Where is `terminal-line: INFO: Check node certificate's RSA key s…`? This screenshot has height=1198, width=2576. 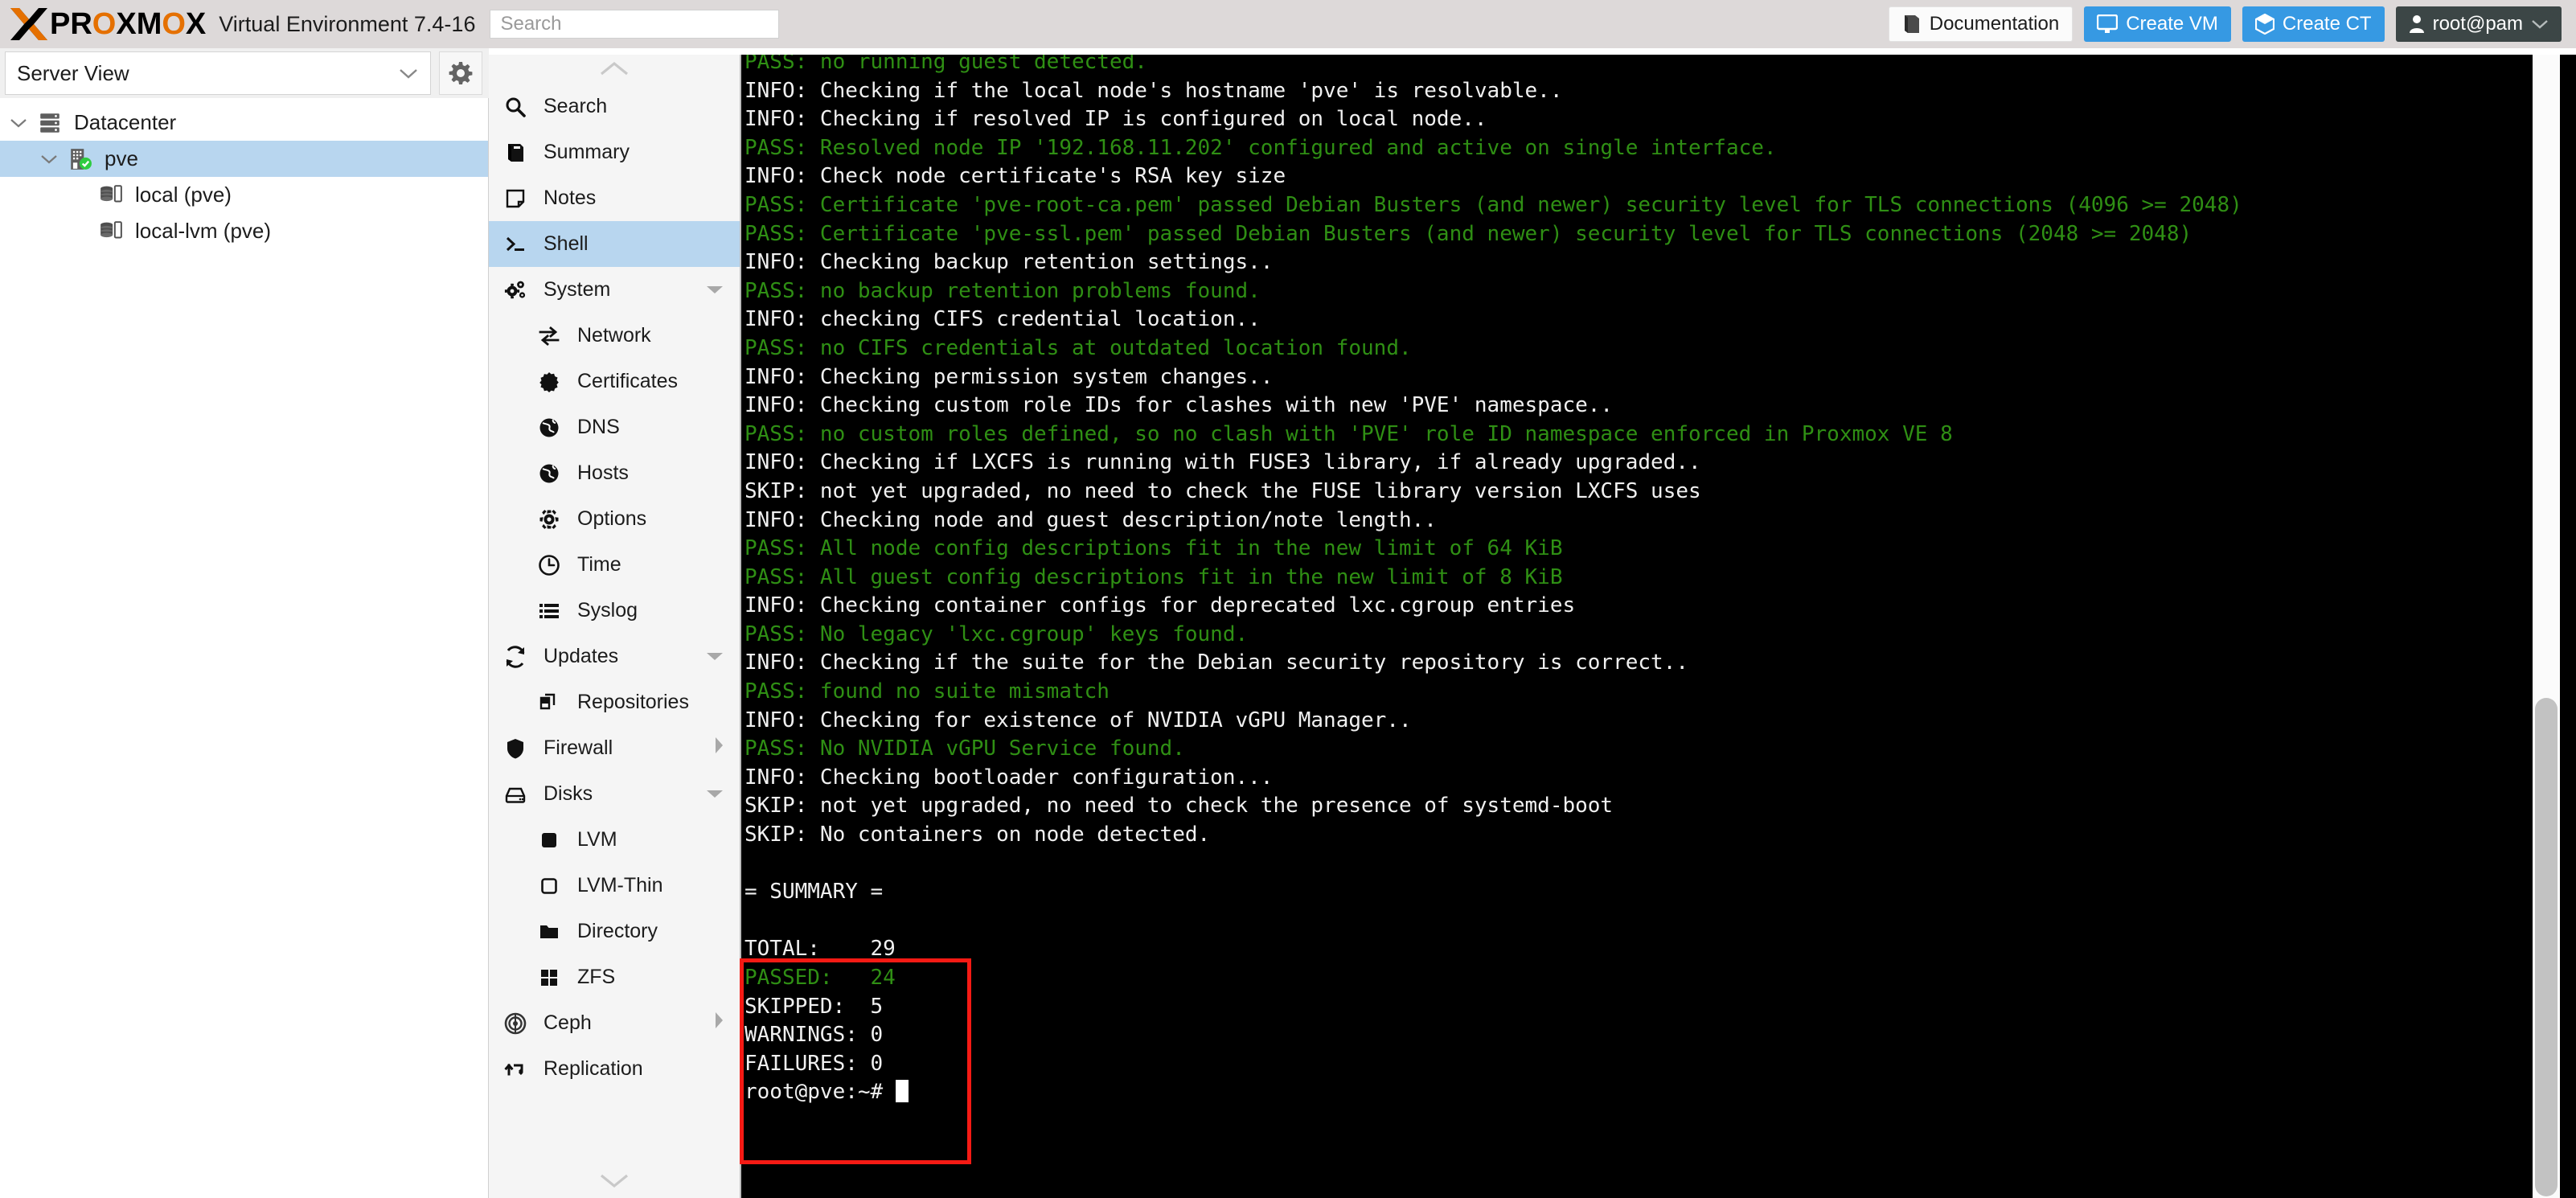 terminal-line: INFO: Check node certificate's RSA key s… is located at coordinates (1015, 176).